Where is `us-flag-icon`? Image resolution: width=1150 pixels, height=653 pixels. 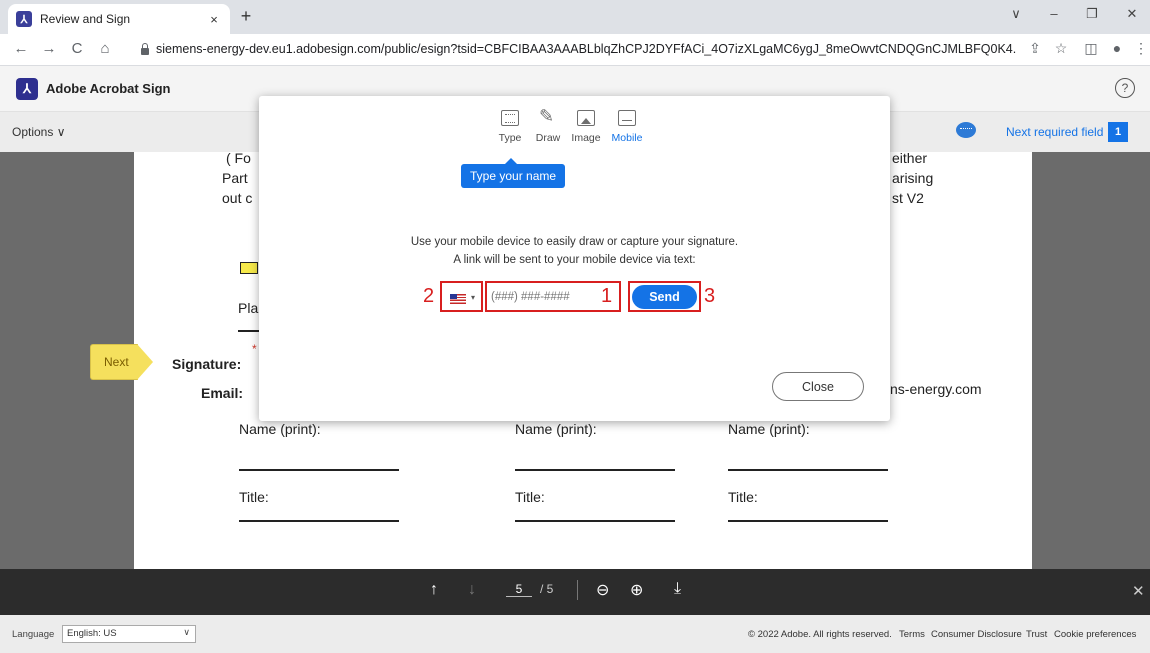 us-flag-icon is located at coordinates (458, 299).